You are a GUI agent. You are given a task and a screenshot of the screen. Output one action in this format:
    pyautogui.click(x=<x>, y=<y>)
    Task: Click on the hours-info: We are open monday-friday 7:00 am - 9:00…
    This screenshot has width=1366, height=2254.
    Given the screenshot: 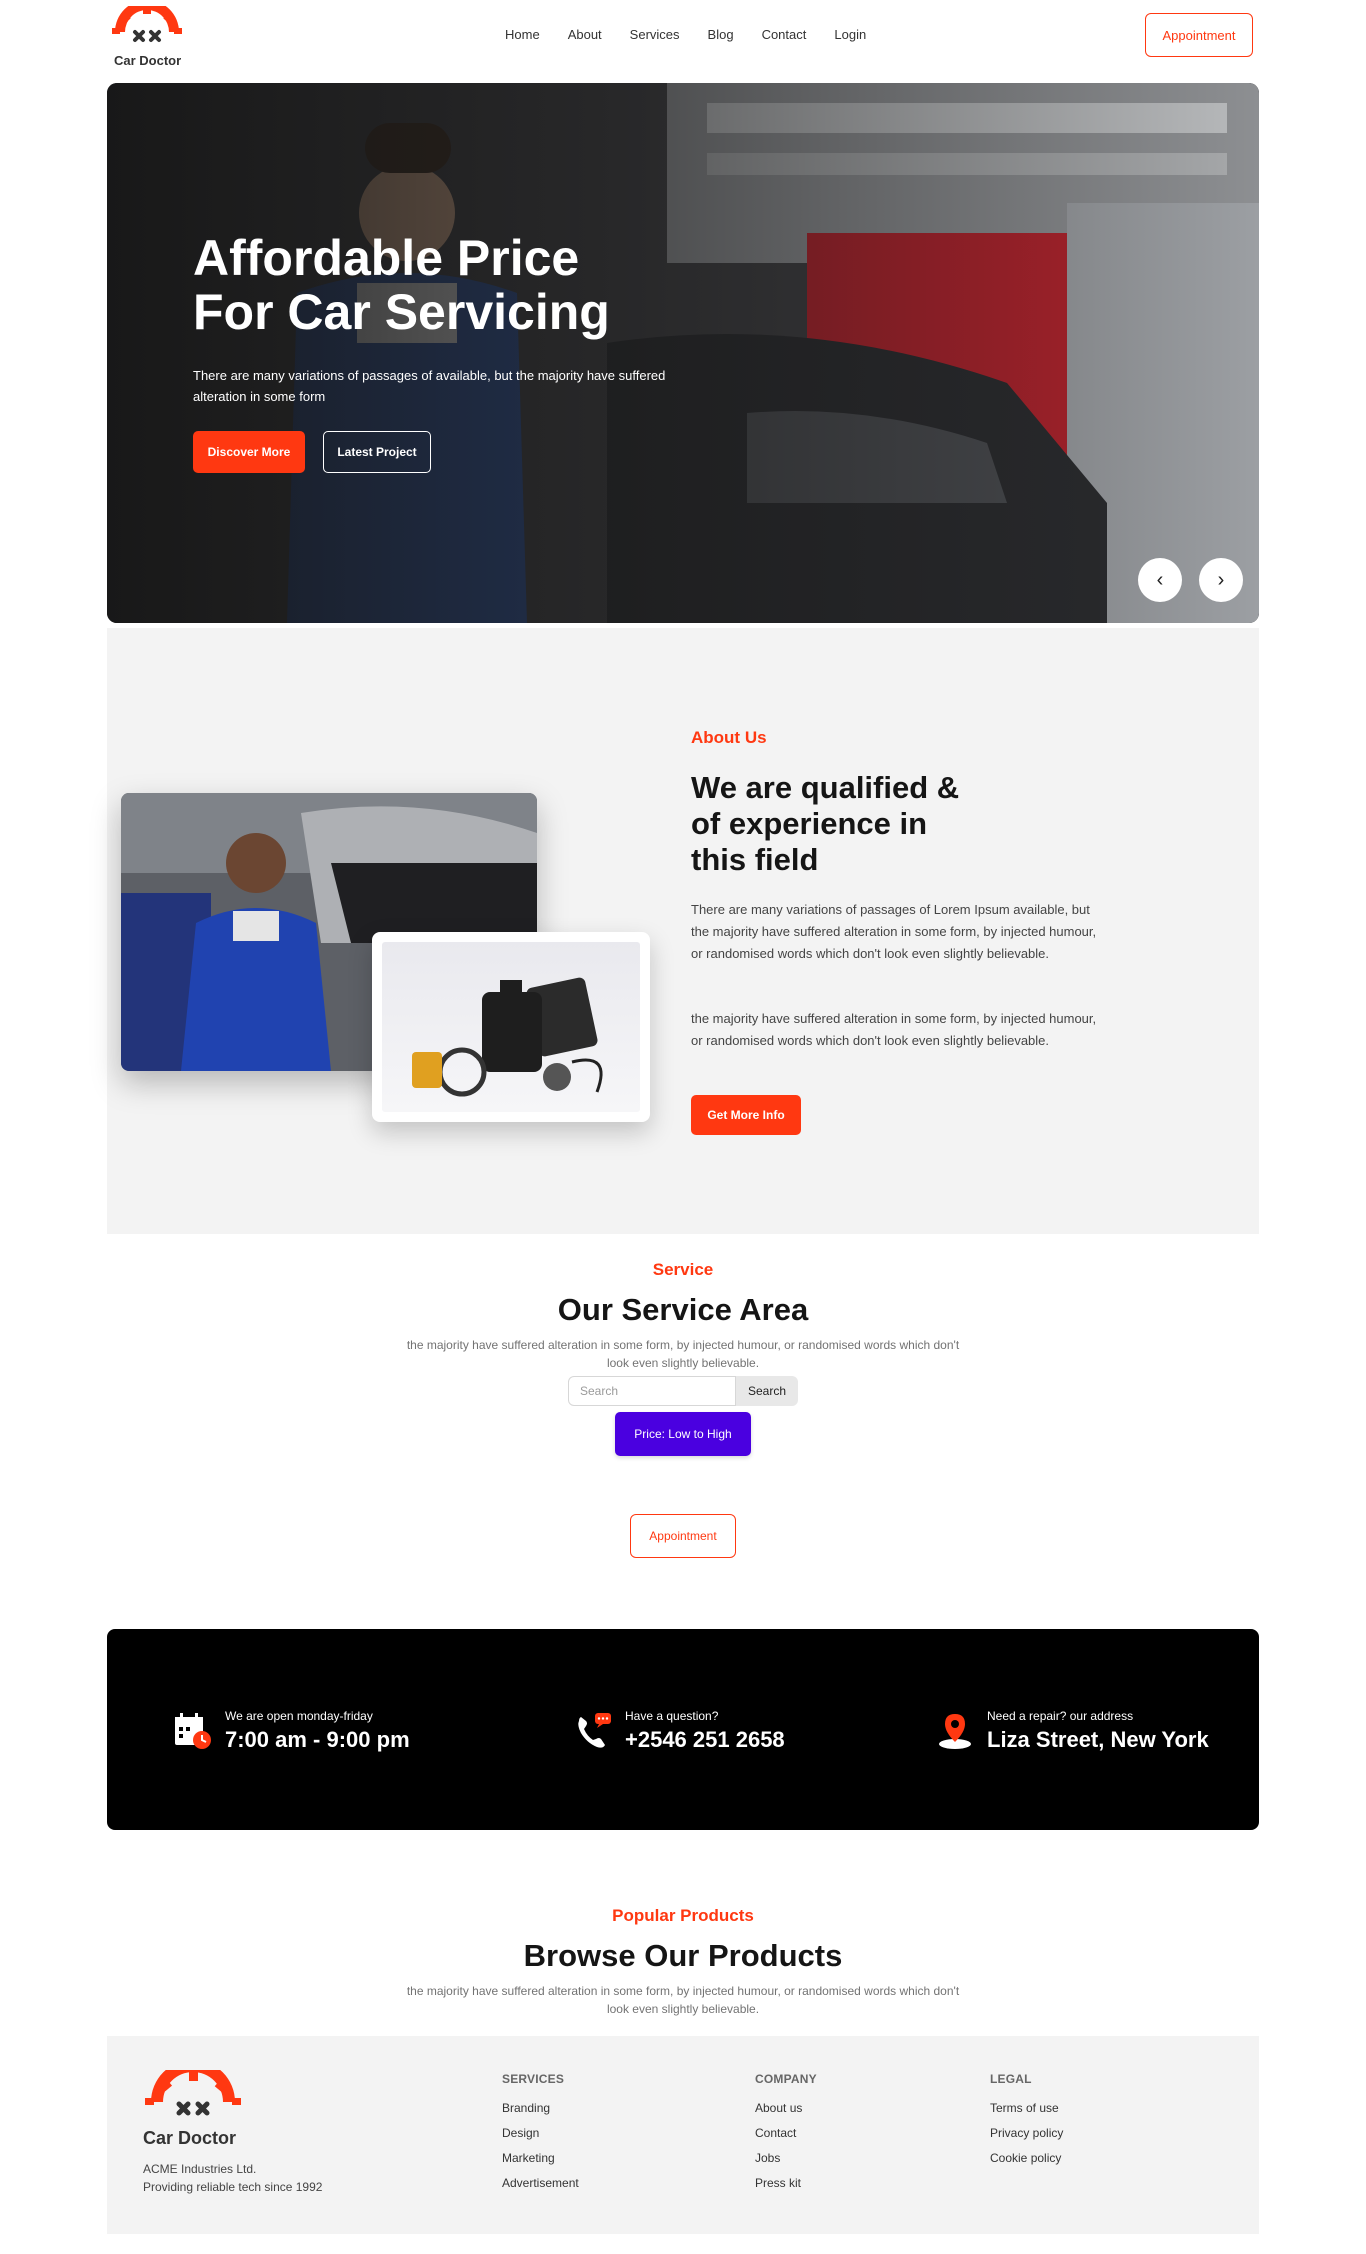 What is the action you would take?
    pyautogui.click(x=291, y=1731)
    